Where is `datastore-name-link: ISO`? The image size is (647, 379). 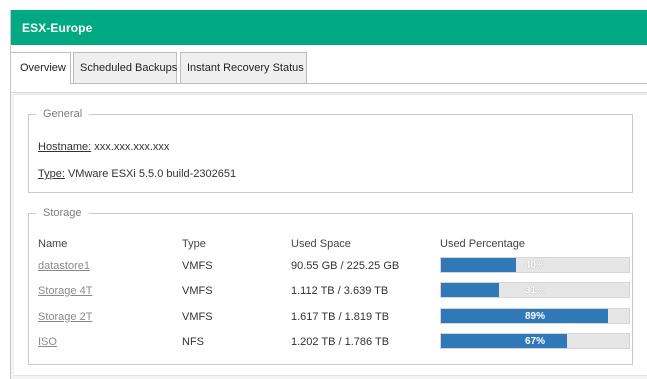
datastore-name-link: ISO is located at coordinates (47, 342).